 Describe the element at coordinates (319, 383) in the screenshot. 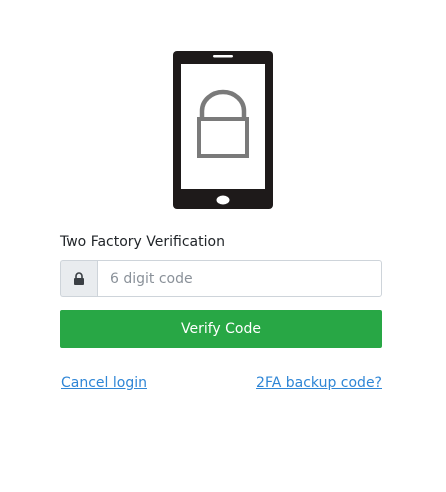

I see `backup-code-link: 2FA backup code?` at that location.